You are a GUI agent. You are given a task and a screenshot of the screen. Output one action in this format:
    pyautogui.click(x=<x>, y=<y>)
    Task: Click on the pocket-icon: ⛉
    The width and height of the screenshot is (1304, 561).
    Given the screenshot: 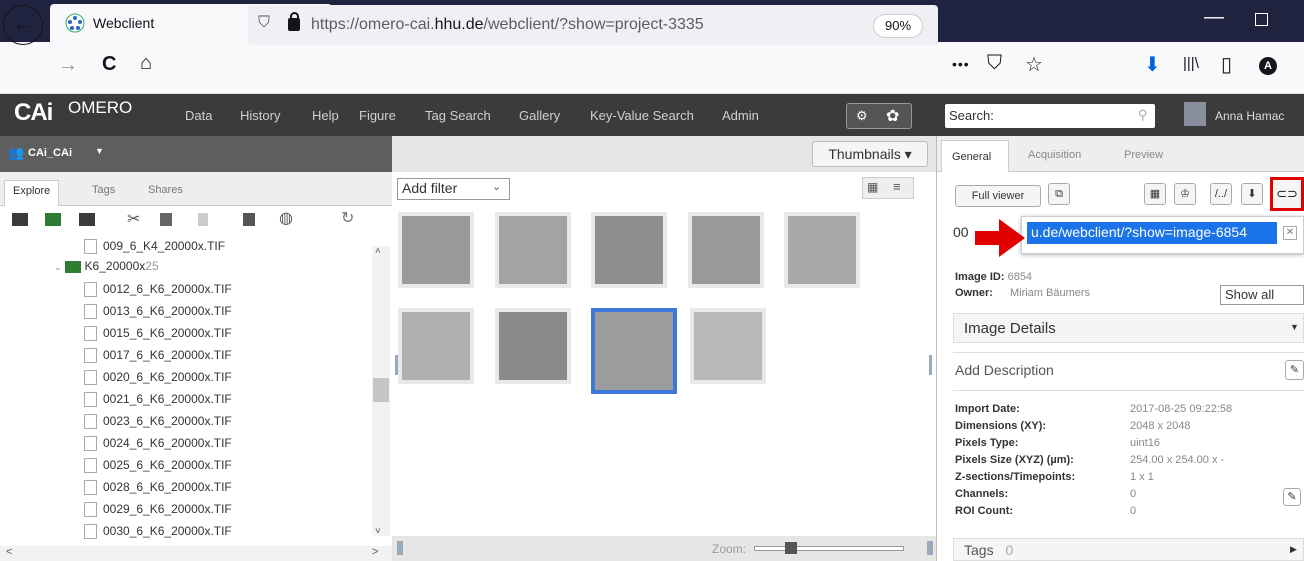 What is the action you would take?
    pyautogui.click(x=994, y=63)
    